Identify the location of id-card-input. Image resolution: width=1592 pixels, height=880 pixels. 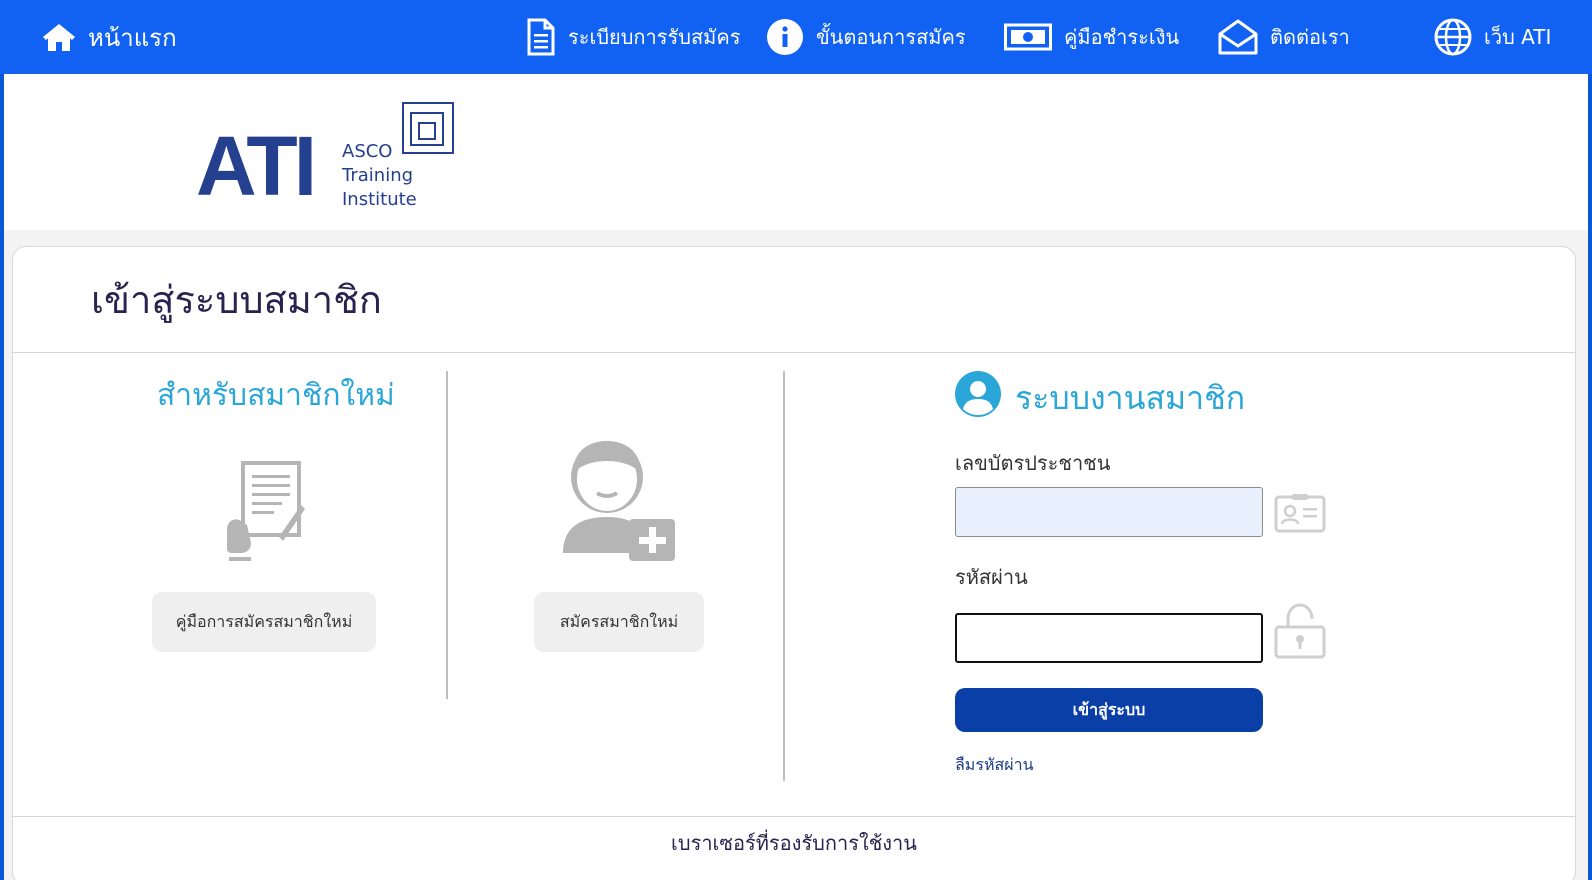
(1109, 512).